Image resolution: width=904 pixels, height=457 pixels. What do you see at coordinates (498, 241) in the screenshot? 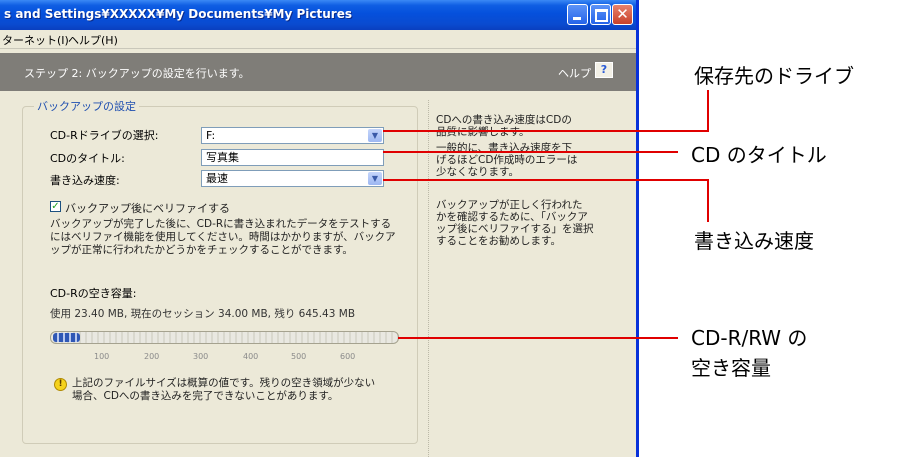
I see `hint-line: することをお勧めします。` at bounding box center [498, 241].